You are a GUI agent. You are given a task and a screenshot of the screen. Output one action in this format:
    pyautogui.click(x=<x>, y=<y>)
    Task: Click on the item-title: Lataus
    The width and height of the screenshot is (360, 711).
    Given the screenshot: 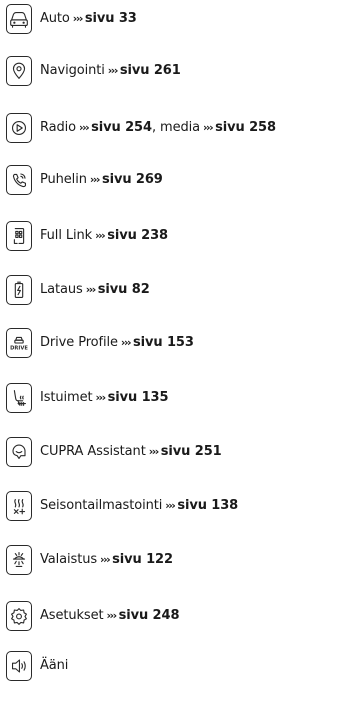 What is the action you would take?
    pyautogui.click(x=61, y=289)
    